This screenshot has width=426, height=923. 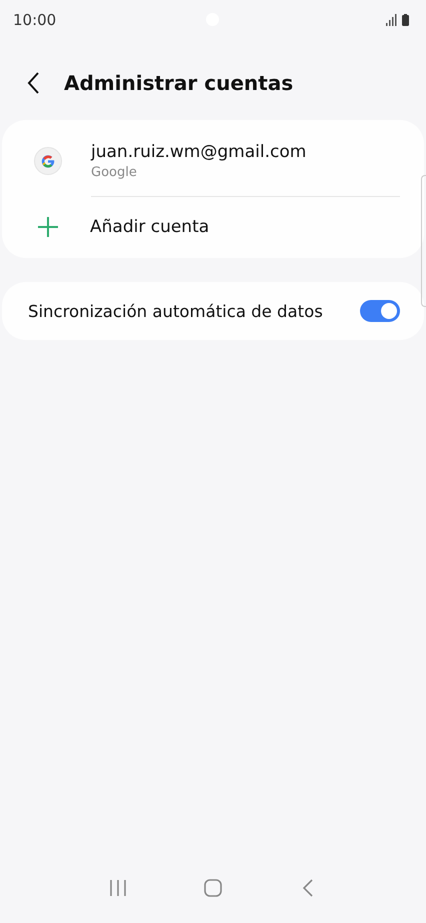 I want to click on google-icon, so click(x=48, y=161).